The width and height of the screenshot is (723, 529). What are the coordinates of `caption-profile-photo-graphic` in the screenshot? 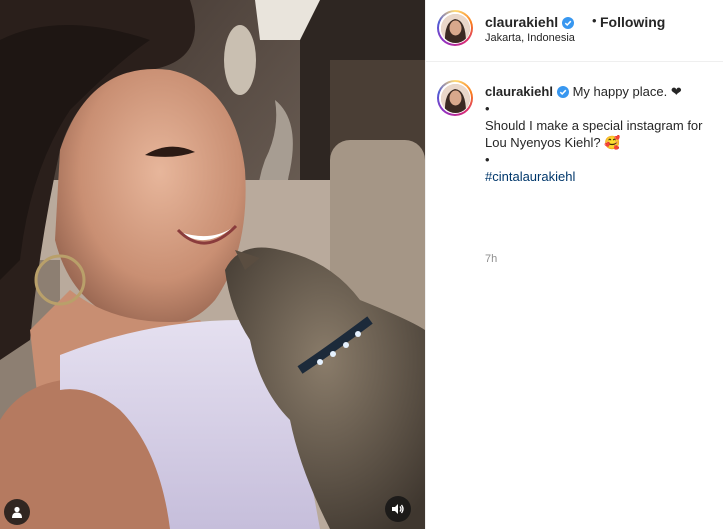 It's located at (455, 98).